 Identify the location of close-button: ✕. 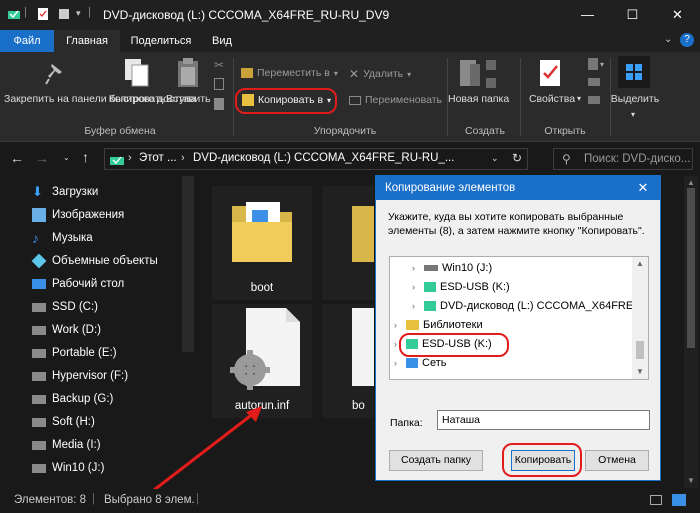
(677, 15).